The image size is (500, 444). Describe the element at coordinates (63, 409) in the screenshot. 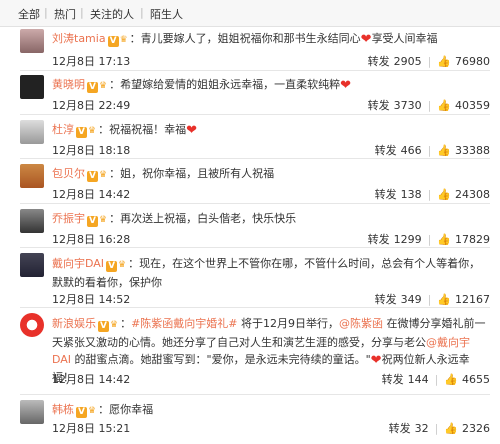

I see `comment-username: 韩栋` at that location.